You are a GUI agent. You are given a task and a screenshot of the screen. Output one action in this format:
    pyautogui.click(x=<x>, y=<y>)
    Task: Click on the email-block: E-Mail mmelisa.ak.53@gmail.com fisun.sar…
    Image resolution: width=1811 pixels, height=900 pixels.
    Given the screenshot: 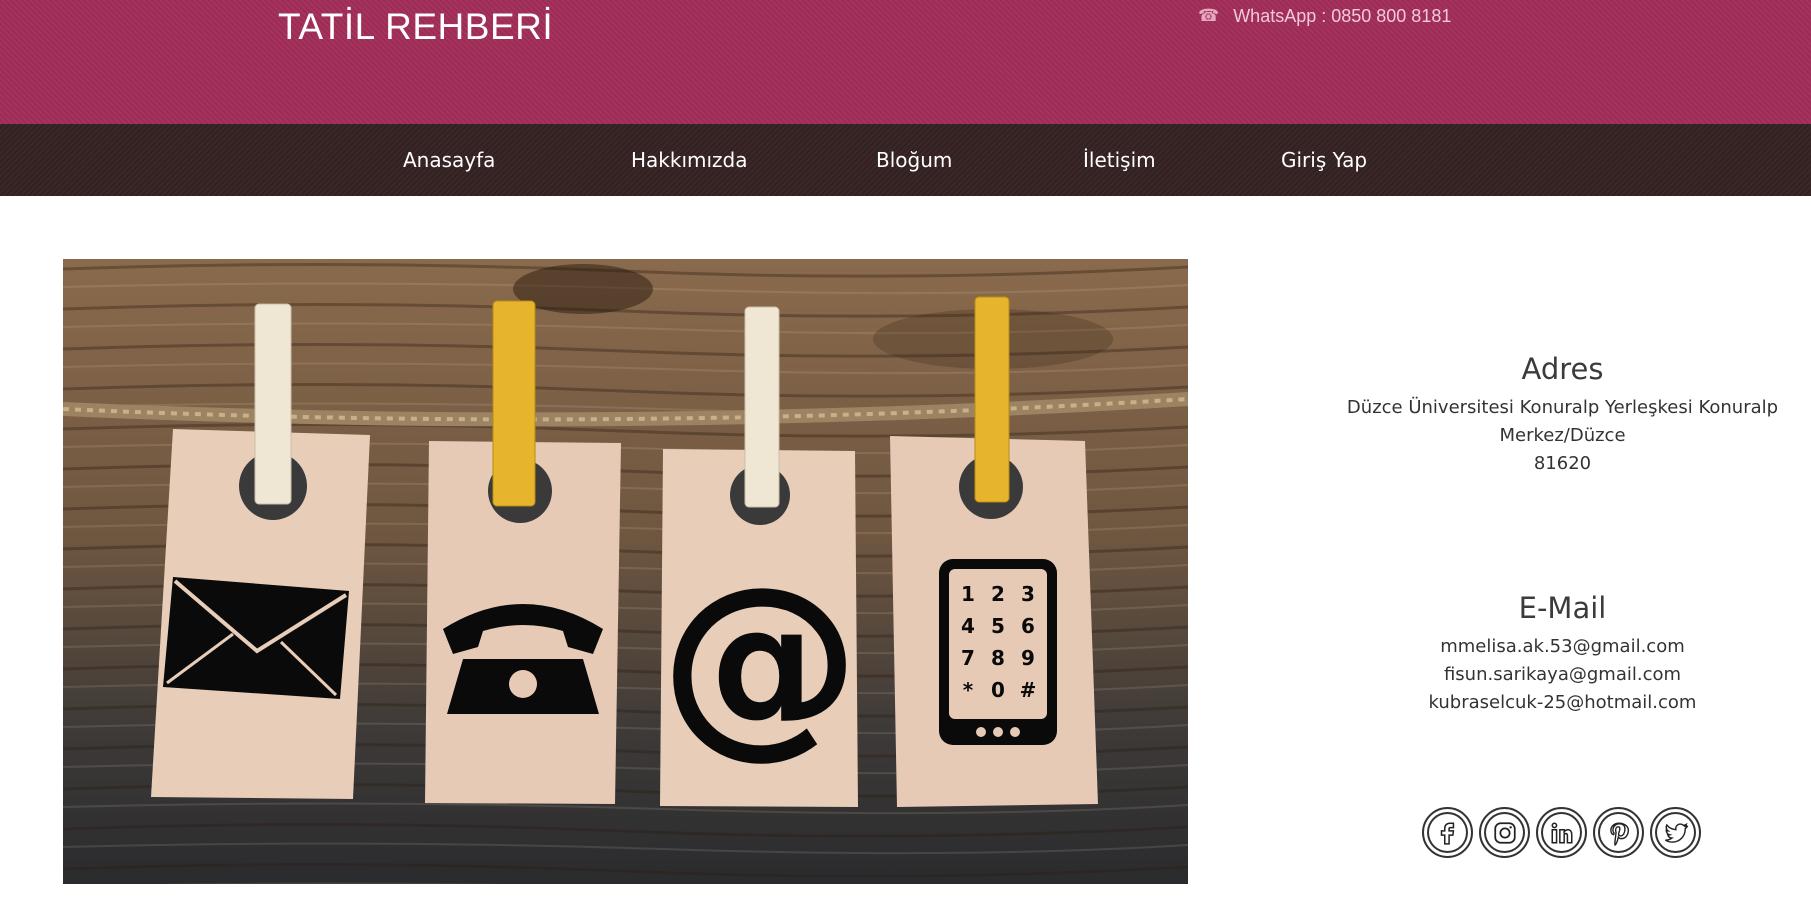 What is the action you would take?
    pyautogui.click(x=1560, y=654)
    